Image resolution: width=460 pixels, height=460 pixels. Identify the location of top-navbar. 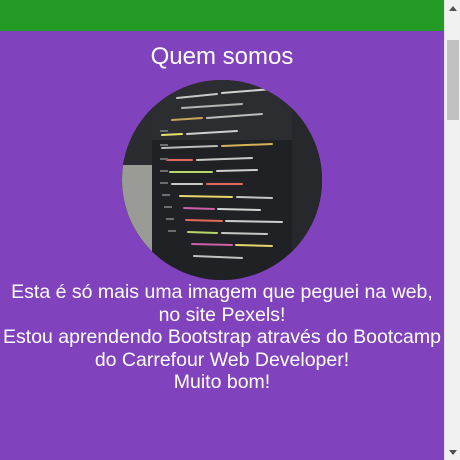
(222, 15).